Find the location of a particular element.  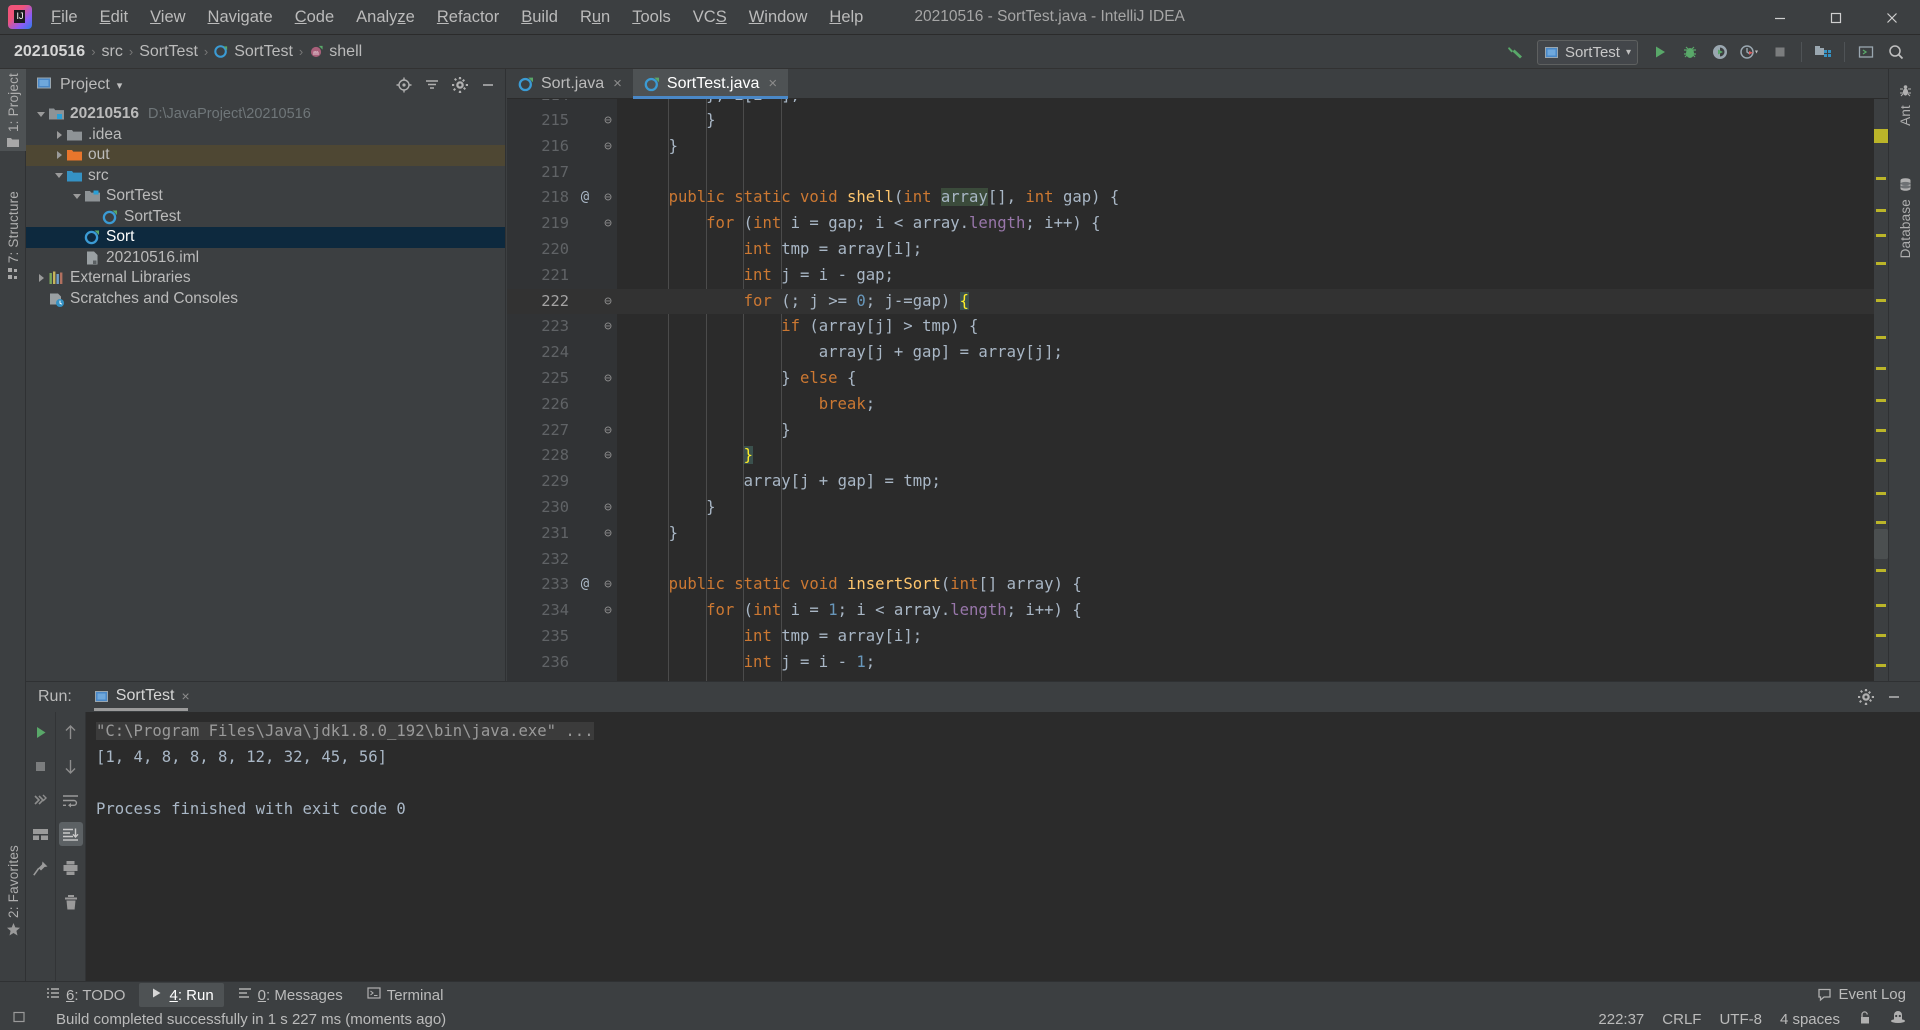

code-line: 226 break; is located at coordinates (1197, 405).